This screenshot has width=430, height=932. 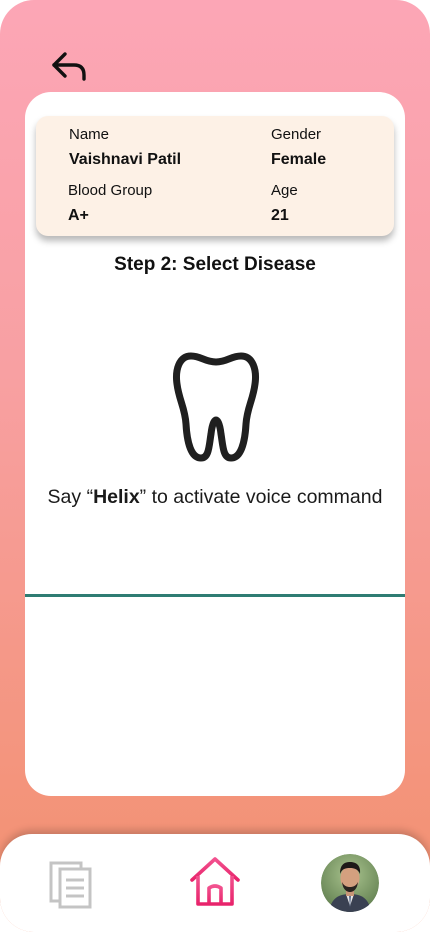 I want to click on voice-hint-prefix: Say “, so click(x=70, y=497).